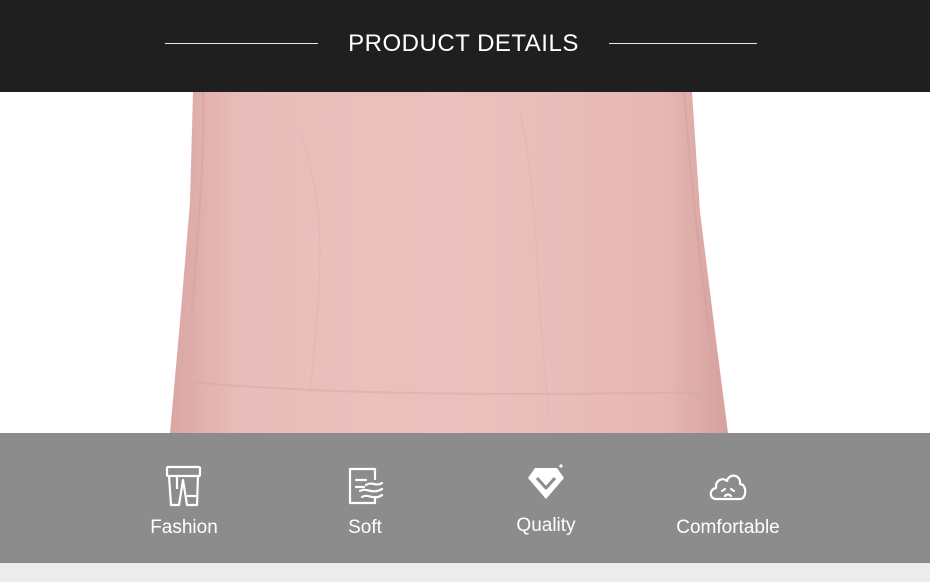 This screenshot has height=582, width=930. What do you see at coordinates (184, 527) in the screenshot?
I see `feature-label: Fashion` at bounding box center [184, 527].